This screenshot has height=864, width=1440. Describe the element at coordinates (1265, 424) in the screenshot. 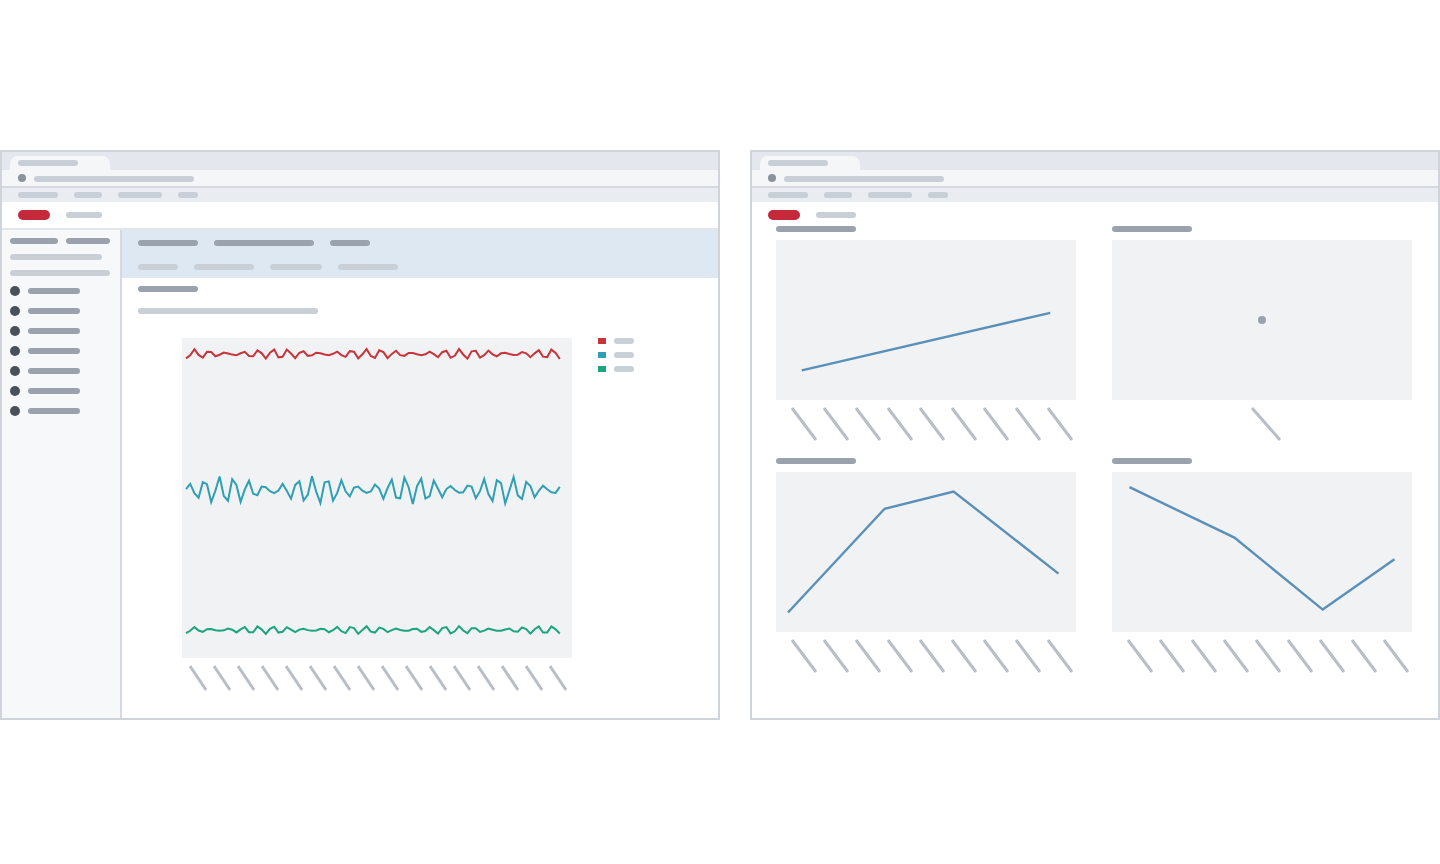

I see `x-axis-labels-drawing` at that location.